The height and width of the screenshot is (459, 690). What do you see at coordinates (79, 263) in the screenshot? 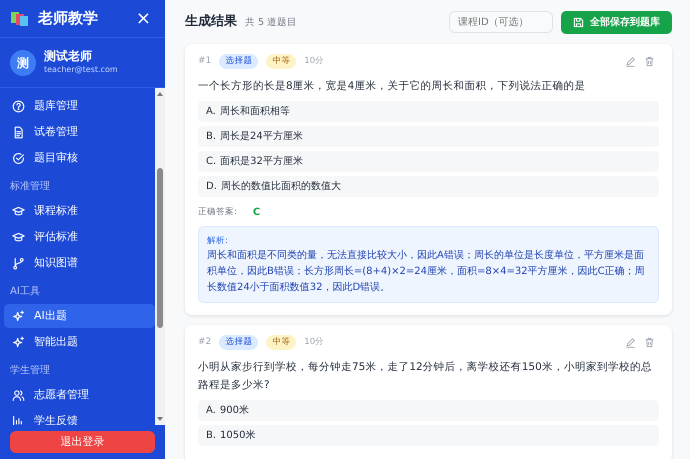
I see `nav-item: 知识图谱` at bounding box center [79, 263].